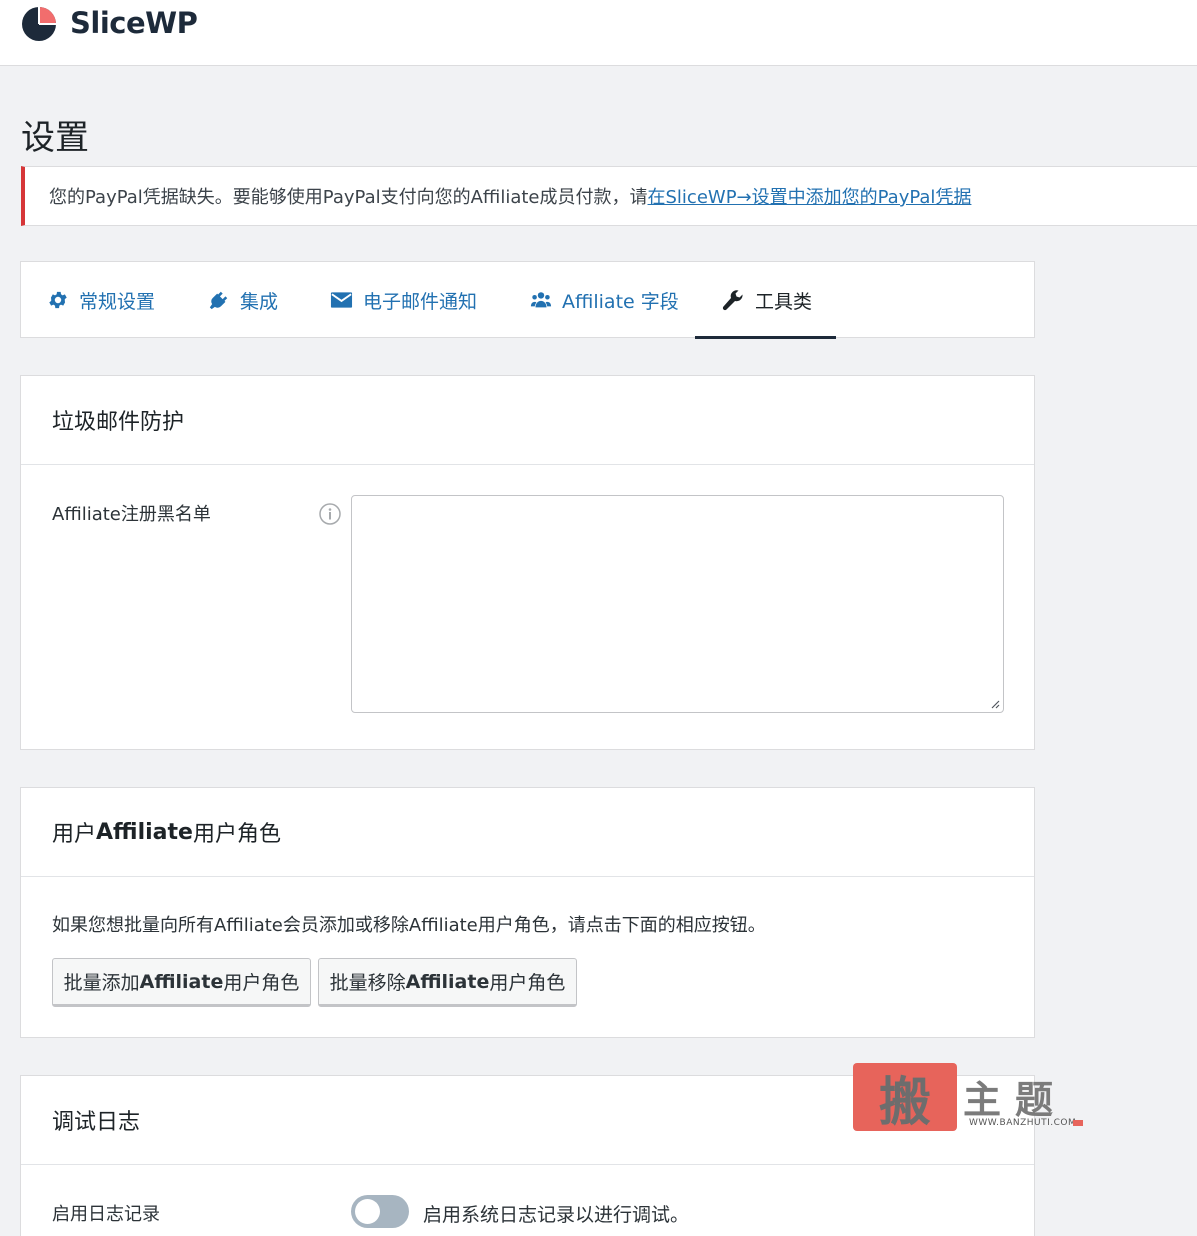 Image resolution: width=1197 pixels, height=1236 pixels. I want to click on tab-tools: 工具类, so click(765, 300).